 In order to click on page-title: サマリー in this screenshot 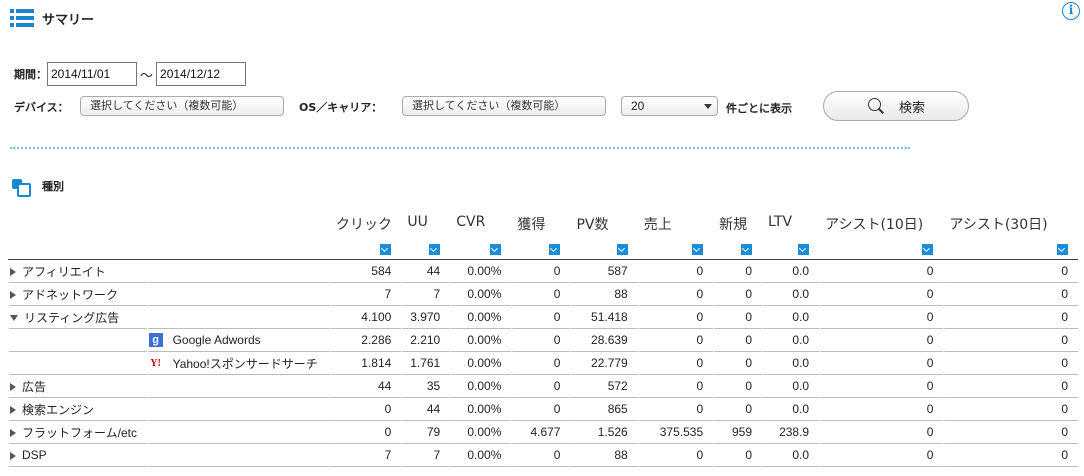, I will do `click(68, 20)`.